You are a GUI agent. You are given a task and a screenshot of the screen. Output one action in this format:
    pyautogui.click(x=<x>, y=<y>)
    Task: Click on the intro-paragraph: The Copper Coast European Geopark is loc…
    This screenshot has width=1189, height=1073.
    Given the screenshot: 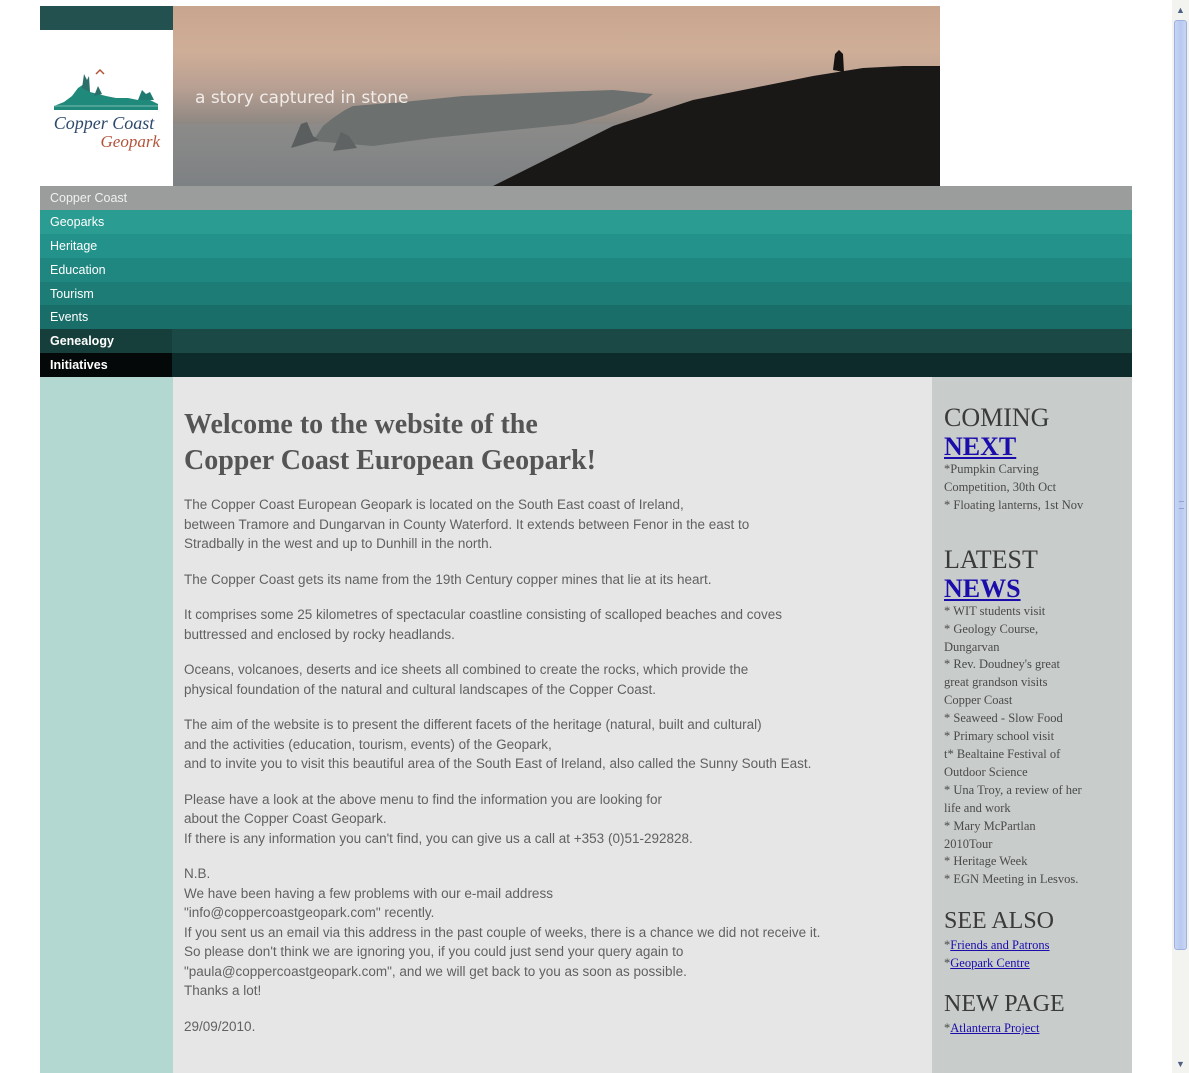 What is the action you would take?
    pyautogui.click(x=553, y=524)
    